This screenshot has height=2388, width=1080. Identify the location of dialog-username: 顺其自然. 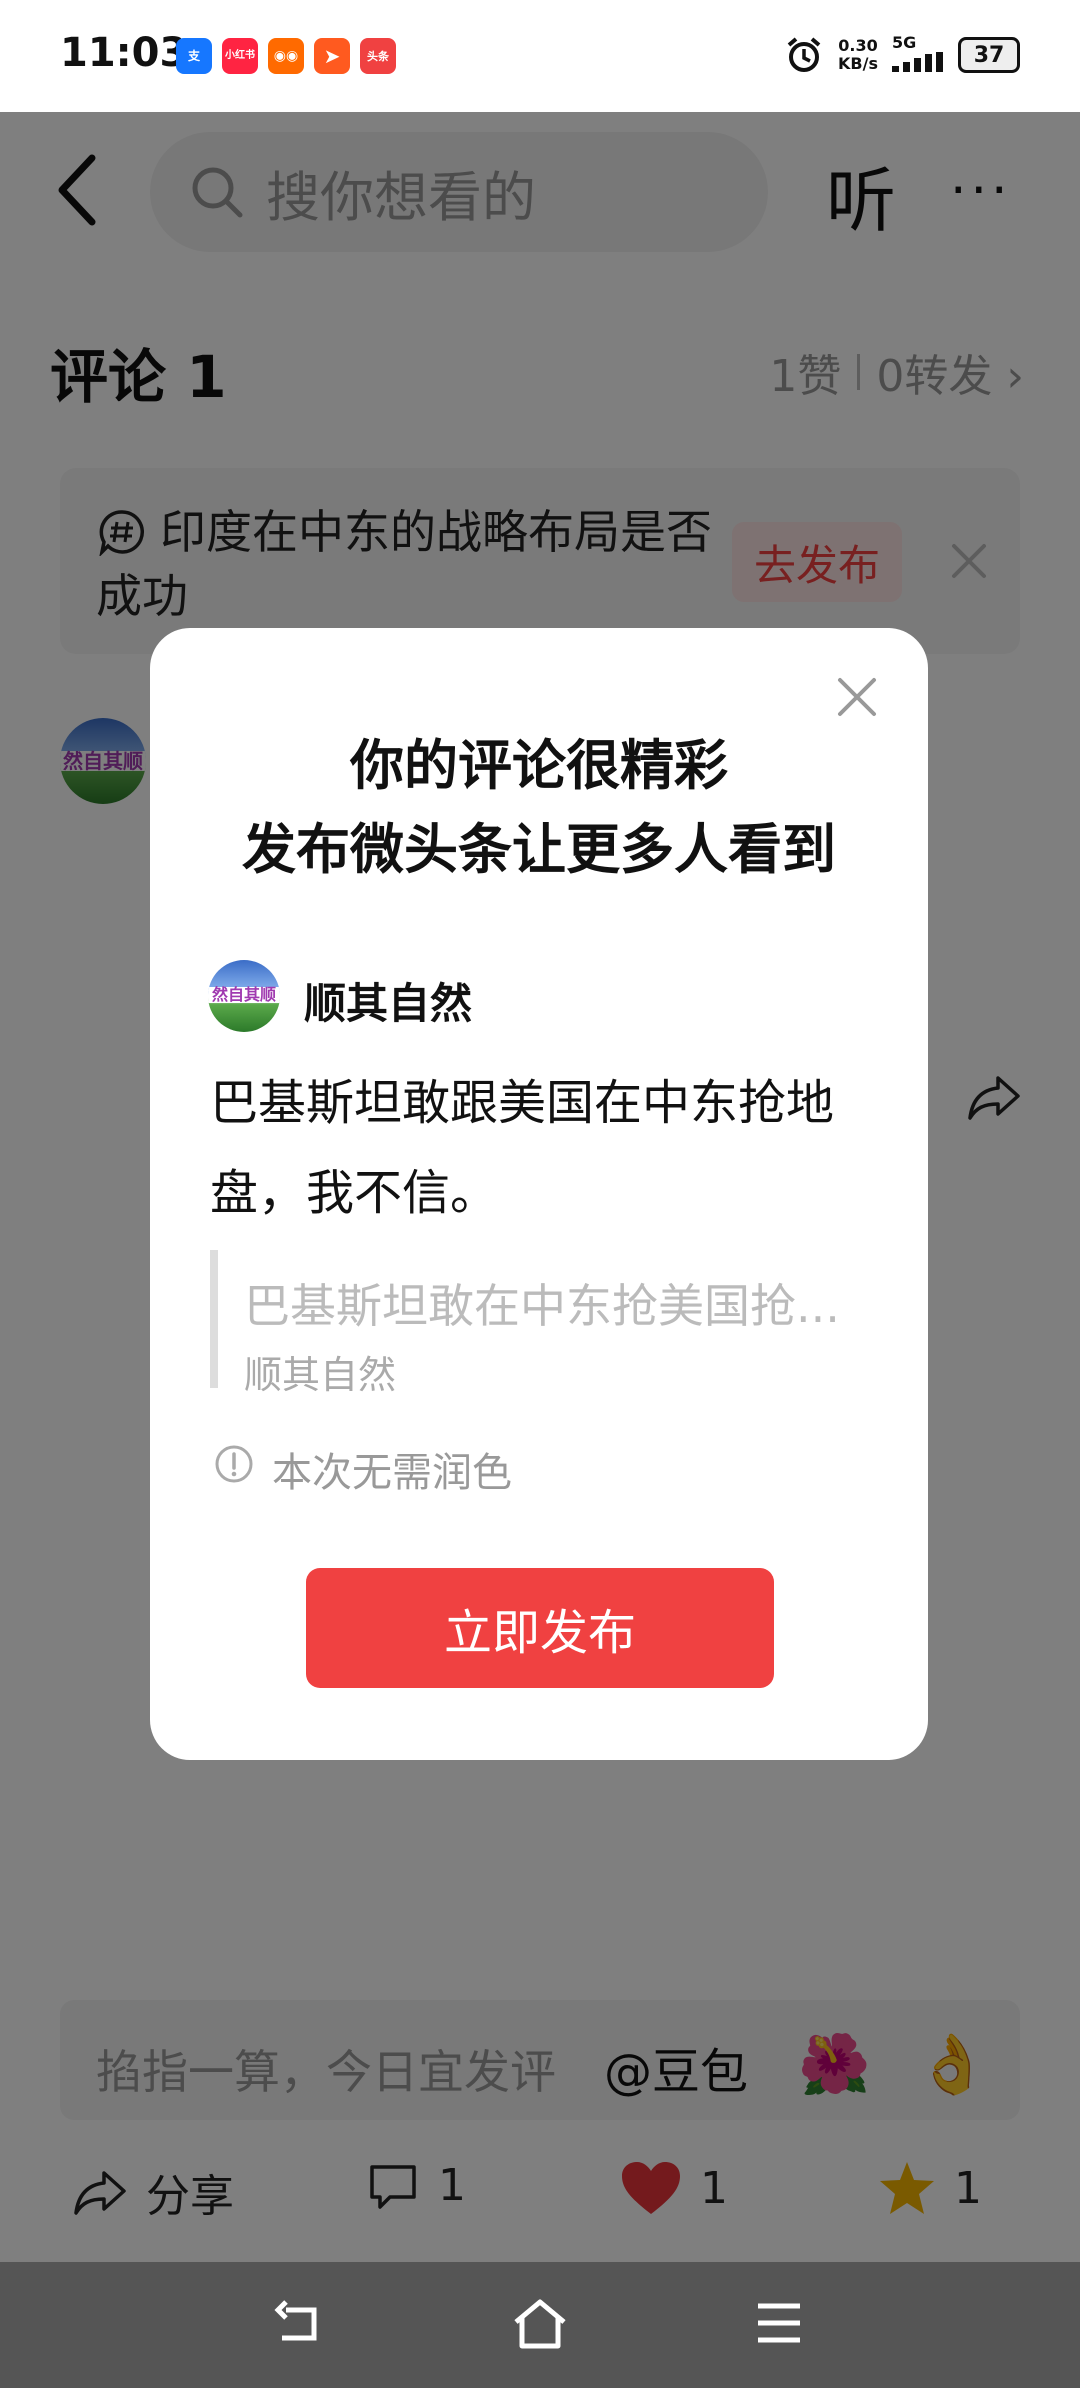
(388, 1003).